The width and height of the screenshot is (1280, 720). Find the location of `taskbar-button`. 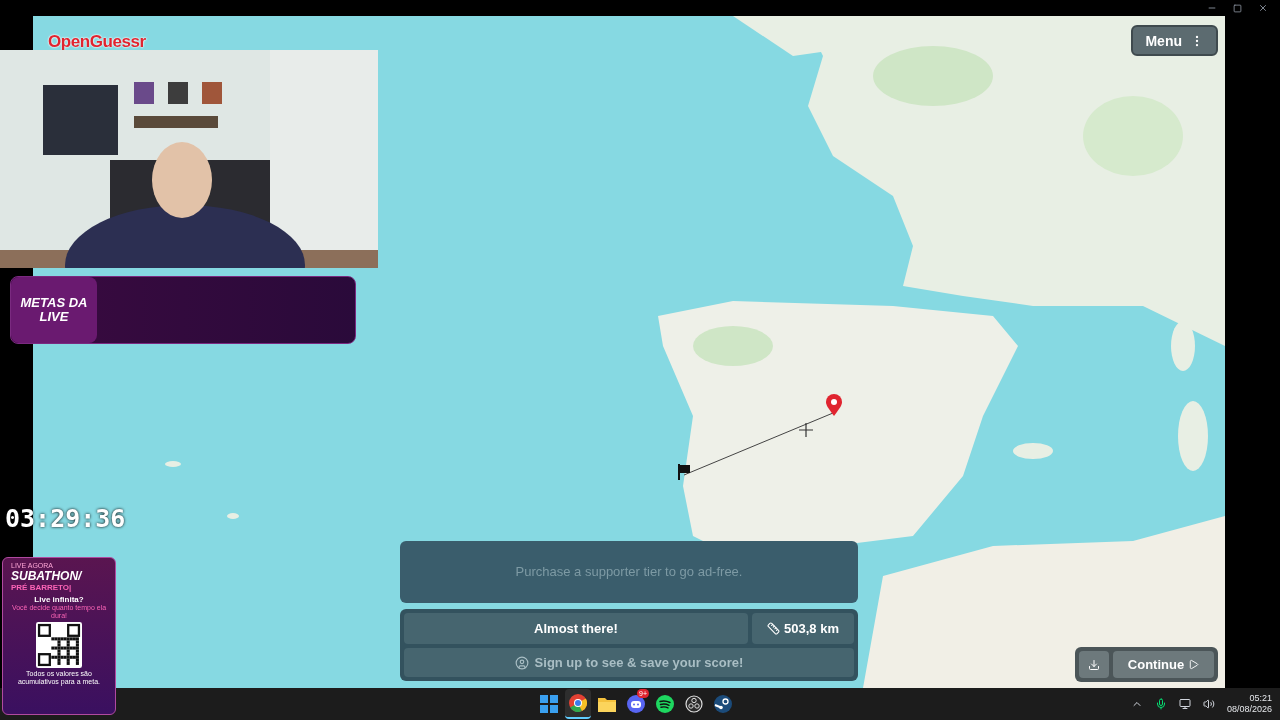

taskbar-button is located at coordinates (578, 704).